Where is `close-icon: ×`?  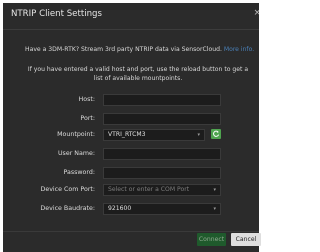 close-icon: × is located at coordinates (256, 13).